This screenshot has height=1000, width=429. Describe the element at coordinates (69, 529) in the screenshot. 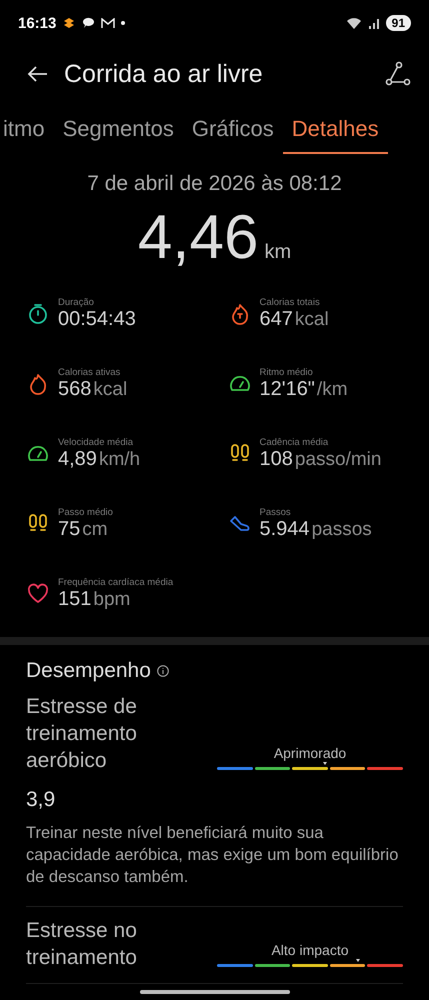

I see `metric-value: 75` at that location.